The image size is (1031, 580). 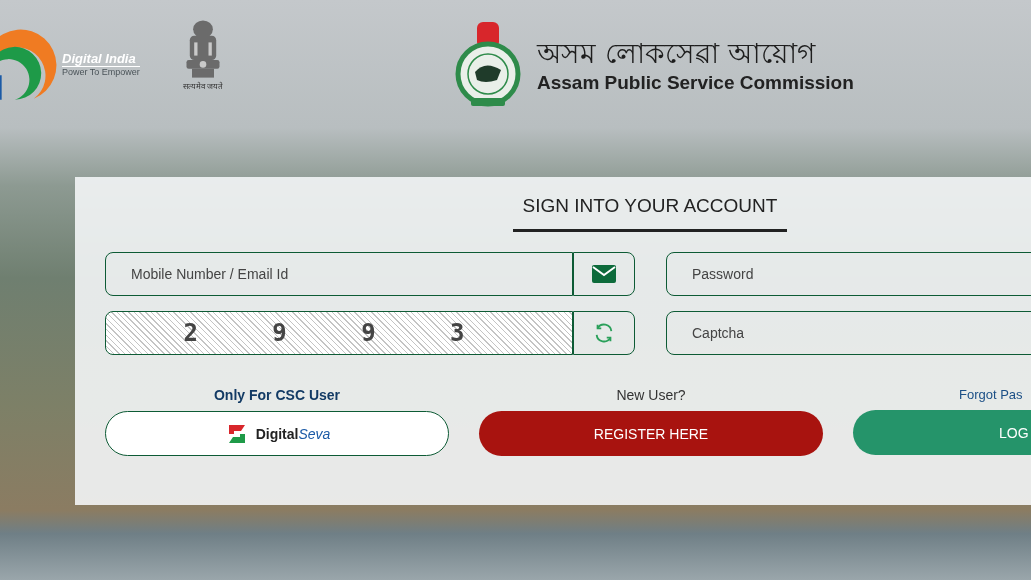 What do you see at coordinates (604, 274) in the screenshot?
I see `envelope-icon` at bounding box center [604, 274].